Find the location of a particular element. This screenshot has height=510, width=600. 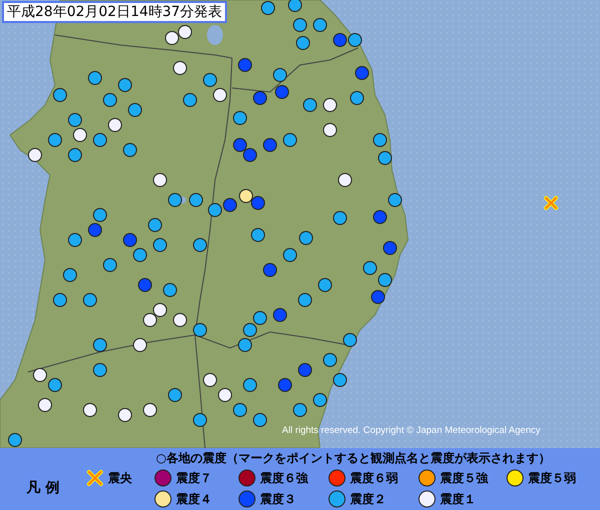

legend-label: 震度６強 is located at coordinates (284, 478).